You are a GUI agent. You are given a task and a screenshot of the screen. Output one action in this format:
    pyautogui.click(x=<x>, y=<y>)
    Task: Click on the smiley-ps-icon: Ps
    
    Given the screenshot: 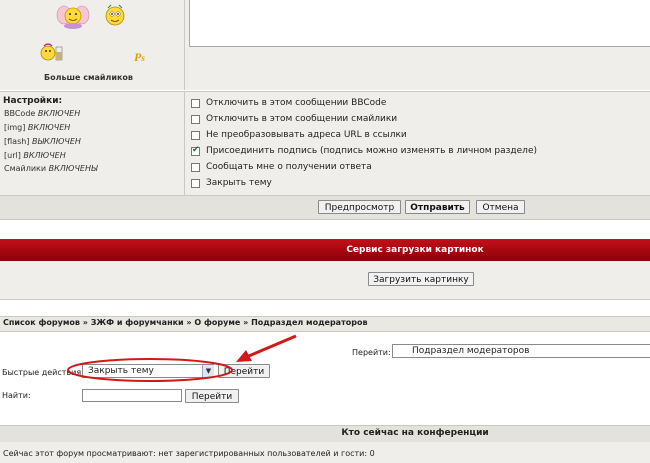 What is the action you would take?
    pyautogui.click(x=139, y=57)
    